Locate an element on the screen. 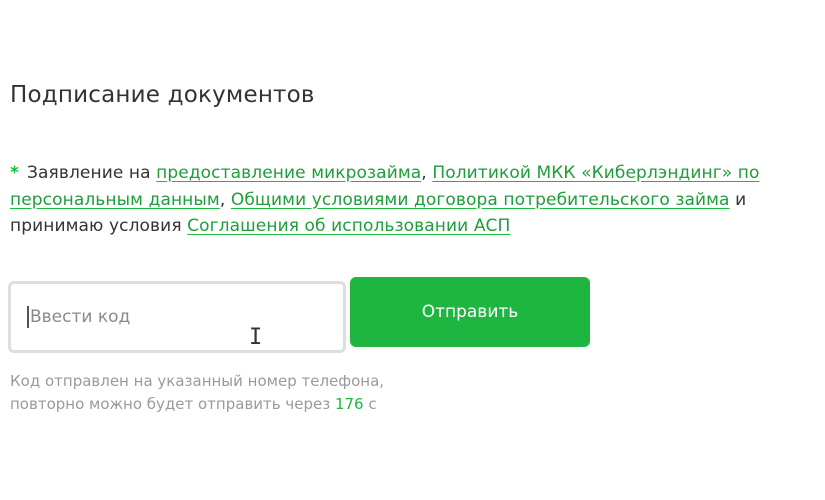 The width and height of the screenshot is (825, 500). link-microloan-provision: предоставление микрозайма is located at coordinates (288, 173).